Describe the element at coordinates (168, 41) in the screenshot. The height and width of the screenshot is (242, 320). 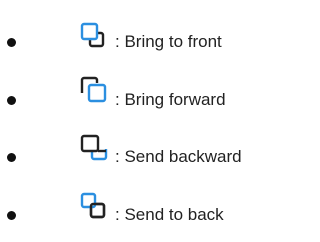
I see `item-label: : Bring to front` at that location.